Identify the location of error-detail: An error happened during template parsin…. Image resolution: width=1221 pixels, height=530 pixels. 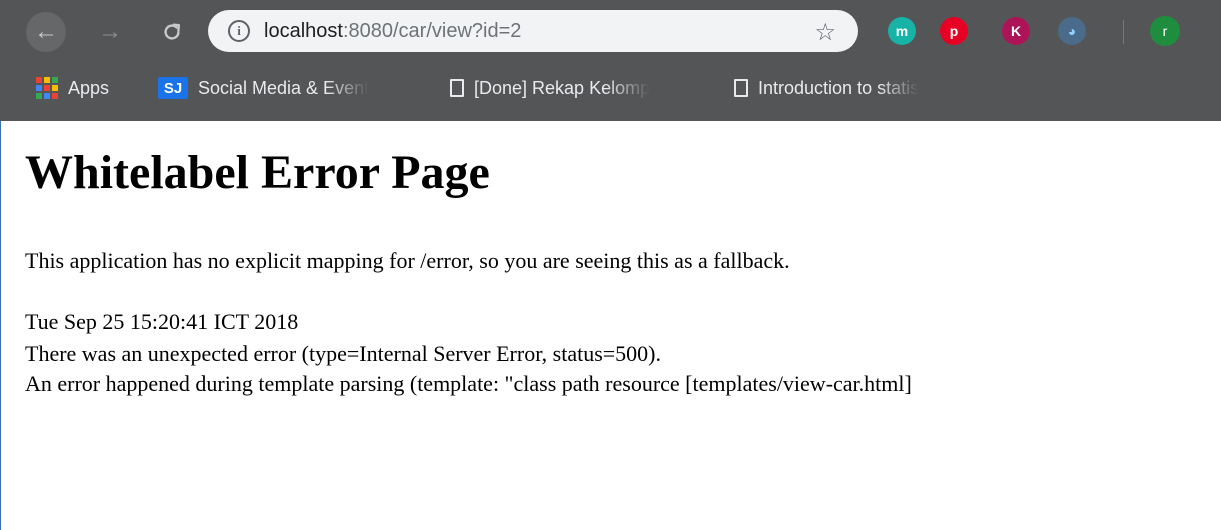
(468, 383).